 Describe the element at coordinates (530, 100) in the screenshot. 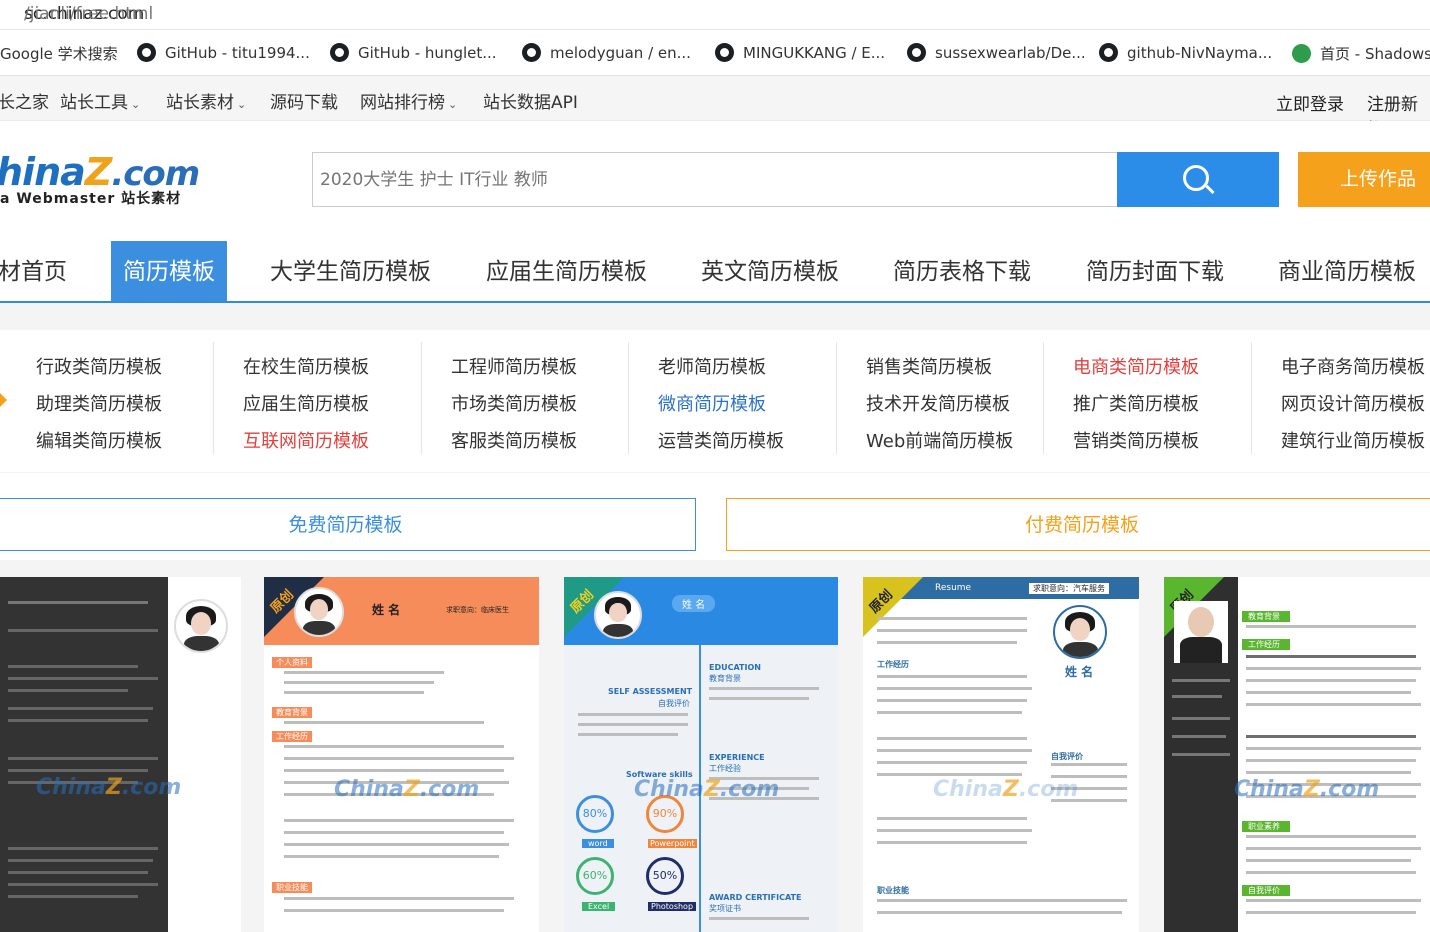

I see `topnav-api: 站长数据API` at that location.